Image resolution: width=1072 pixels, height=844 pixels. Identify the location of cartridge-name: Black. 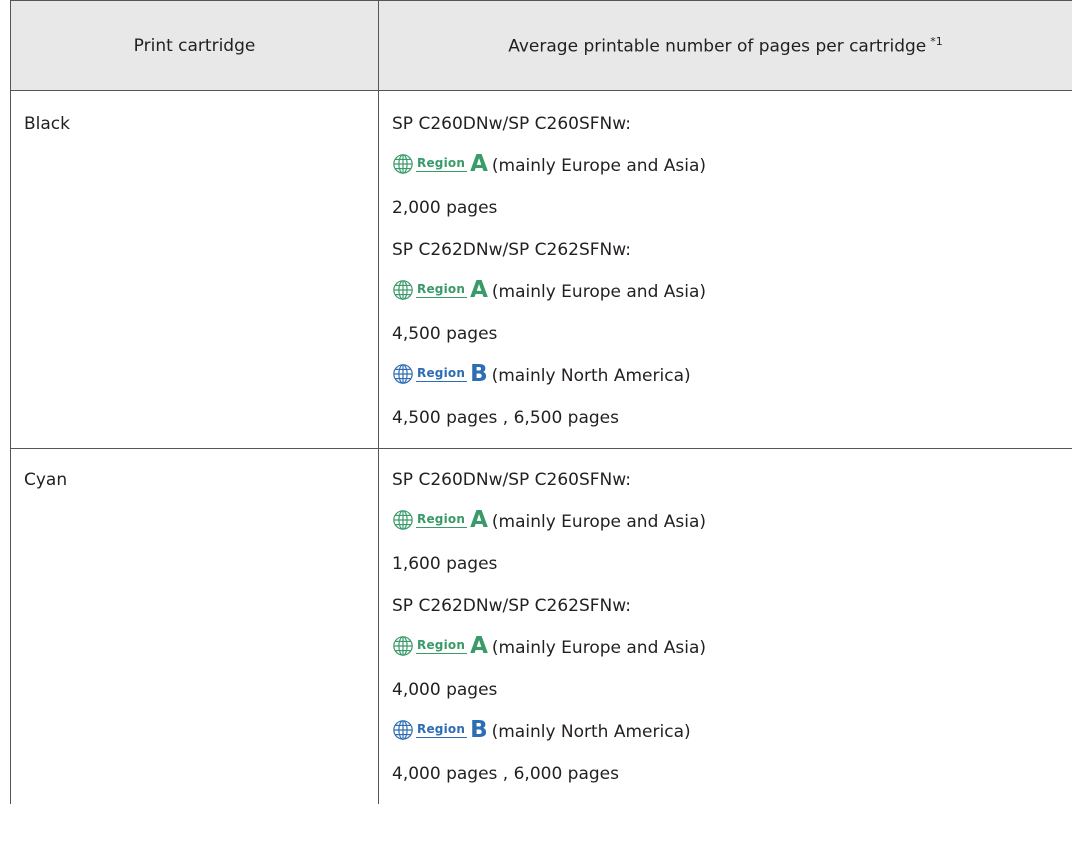
(47, 124).